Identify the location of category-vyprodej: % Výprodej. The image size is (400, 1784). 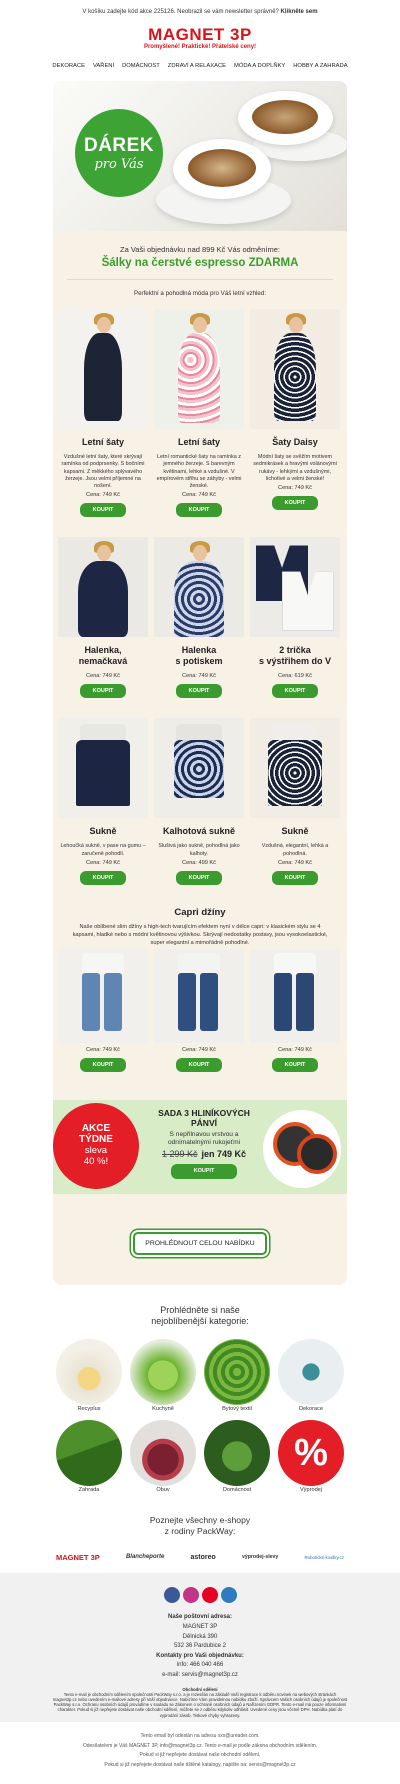
(311, 1456).